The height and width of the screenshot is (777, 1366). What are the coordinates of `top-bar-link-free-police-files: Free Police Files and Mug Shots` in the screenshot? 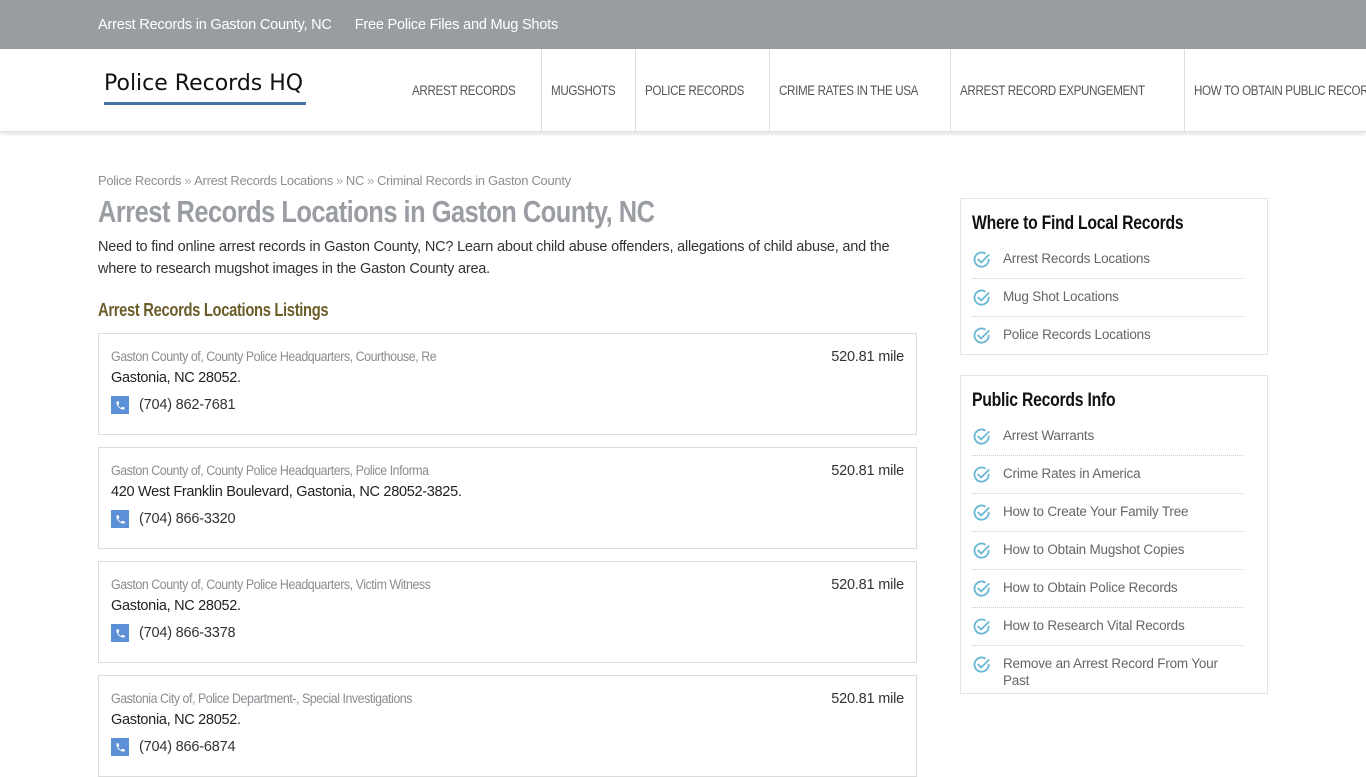 It's located at (457, 25).